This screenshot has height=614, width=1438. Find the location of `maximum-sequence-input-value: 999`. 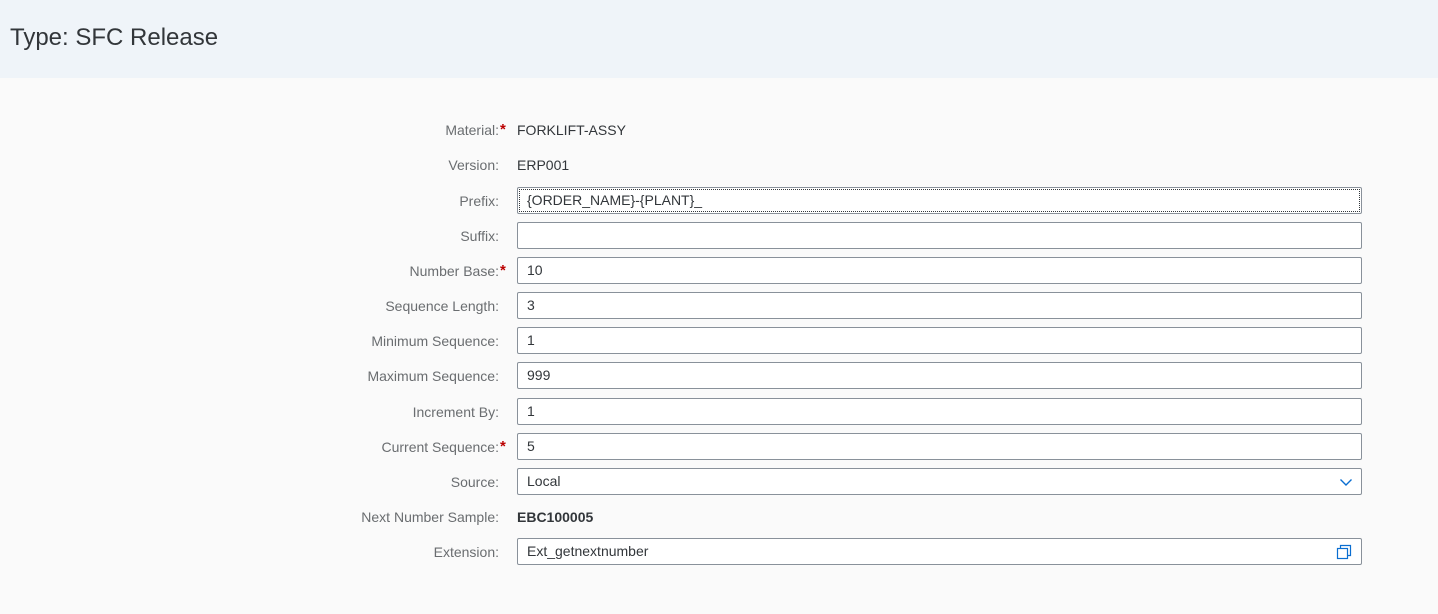

maximum-sequence-input-value: 999 is located at coordinates (539, 375).